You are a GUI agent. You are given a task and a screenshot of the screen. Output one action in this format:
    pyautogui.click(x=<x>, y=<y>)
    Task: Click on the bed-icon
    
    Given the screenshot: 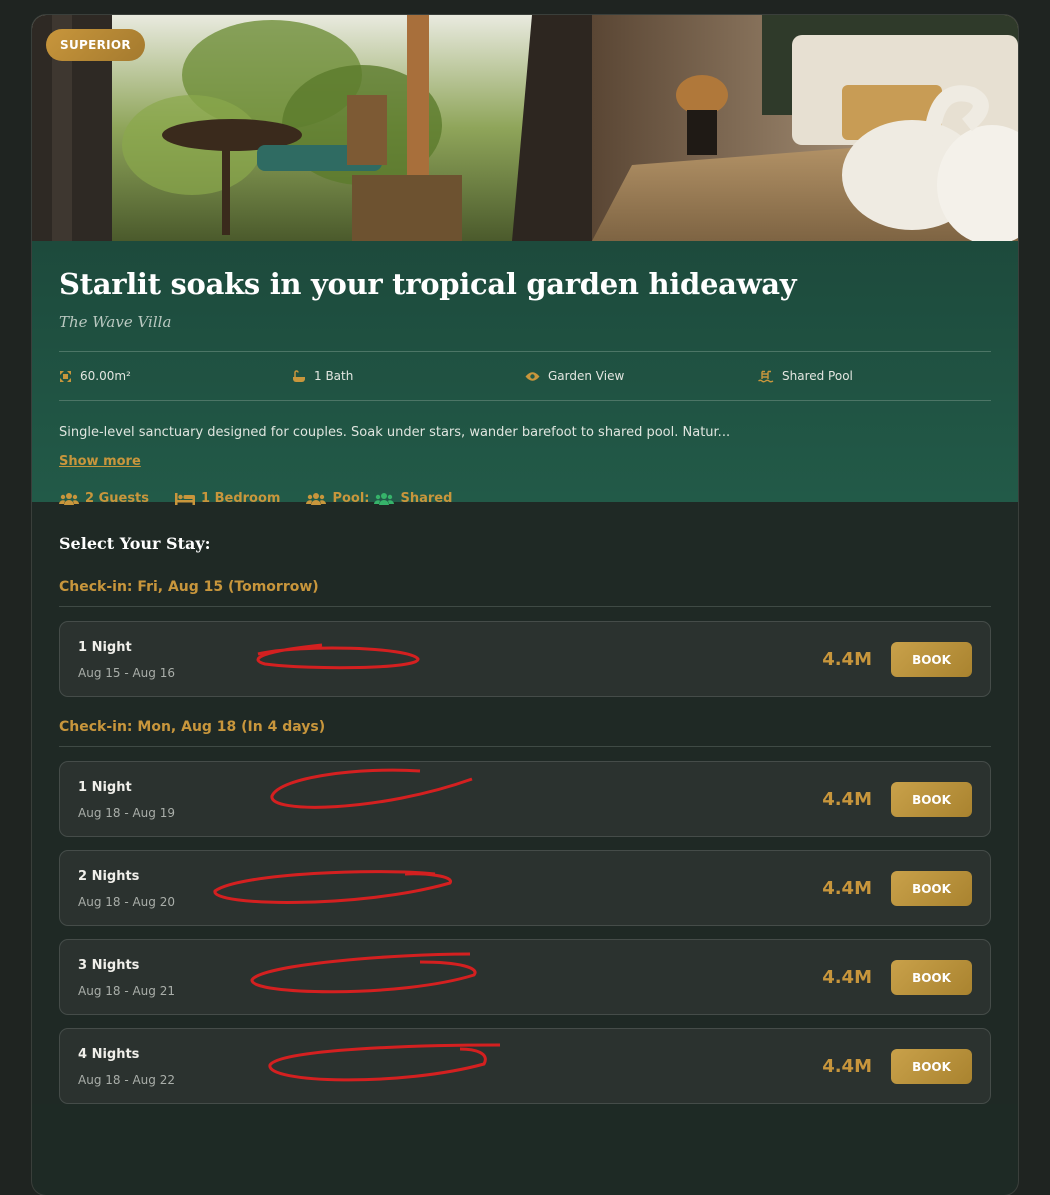 What is the action you would take?
    pyautogui.click(x=185, y=498)
    